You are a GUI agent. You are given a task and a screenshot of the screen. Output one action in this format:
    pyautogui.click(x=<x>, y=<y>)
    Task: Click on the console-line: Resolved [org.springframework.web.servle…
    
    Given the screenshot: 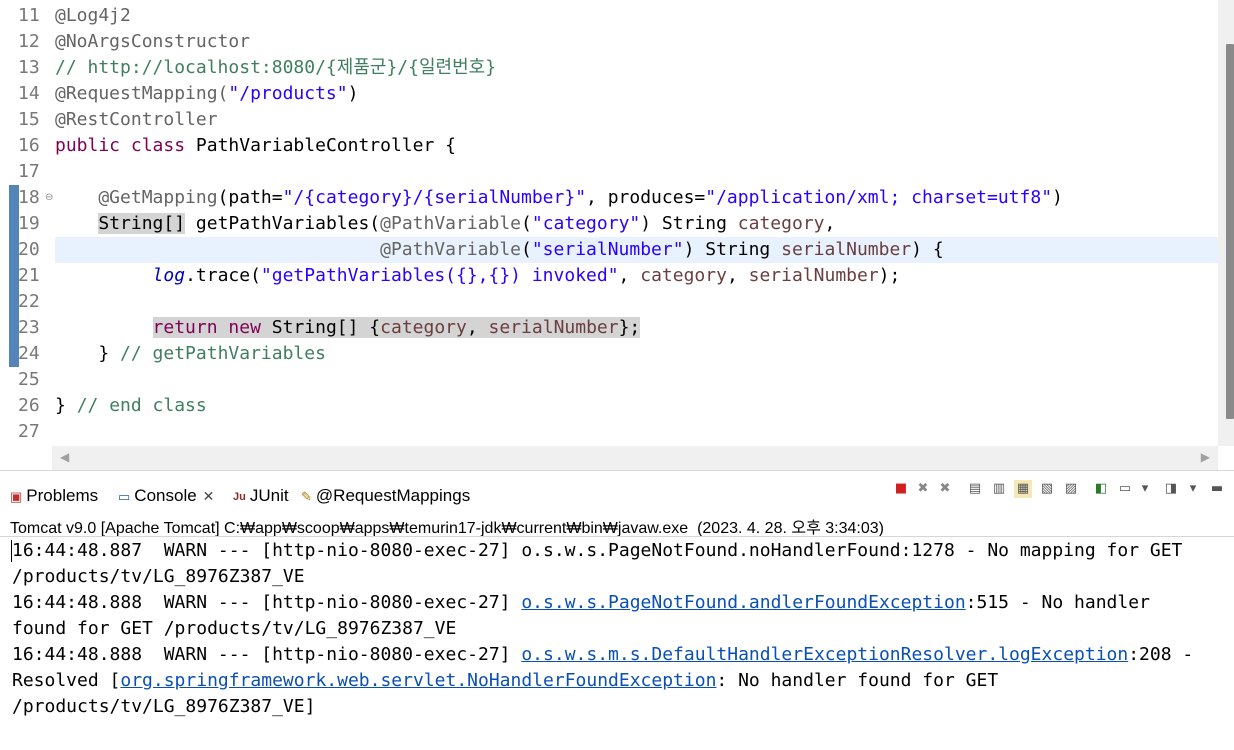 What is the action you would take?
    pyautogui.click(x=505, y=681)
    